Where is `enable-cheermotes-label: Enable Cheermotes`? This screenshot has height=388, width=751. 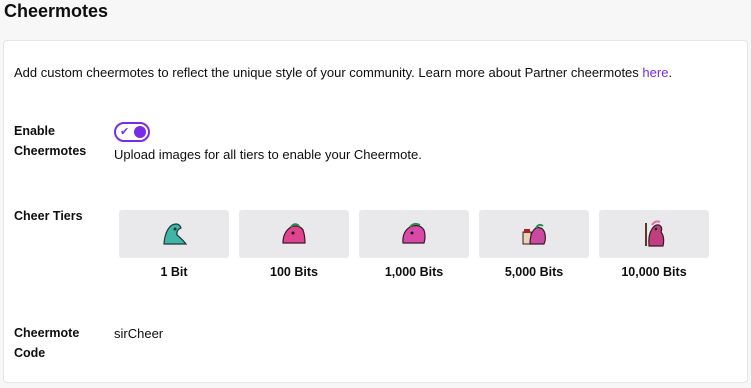 enable-cheermotes-label: Enable Cheermotes is located at coordinates (50, 141).